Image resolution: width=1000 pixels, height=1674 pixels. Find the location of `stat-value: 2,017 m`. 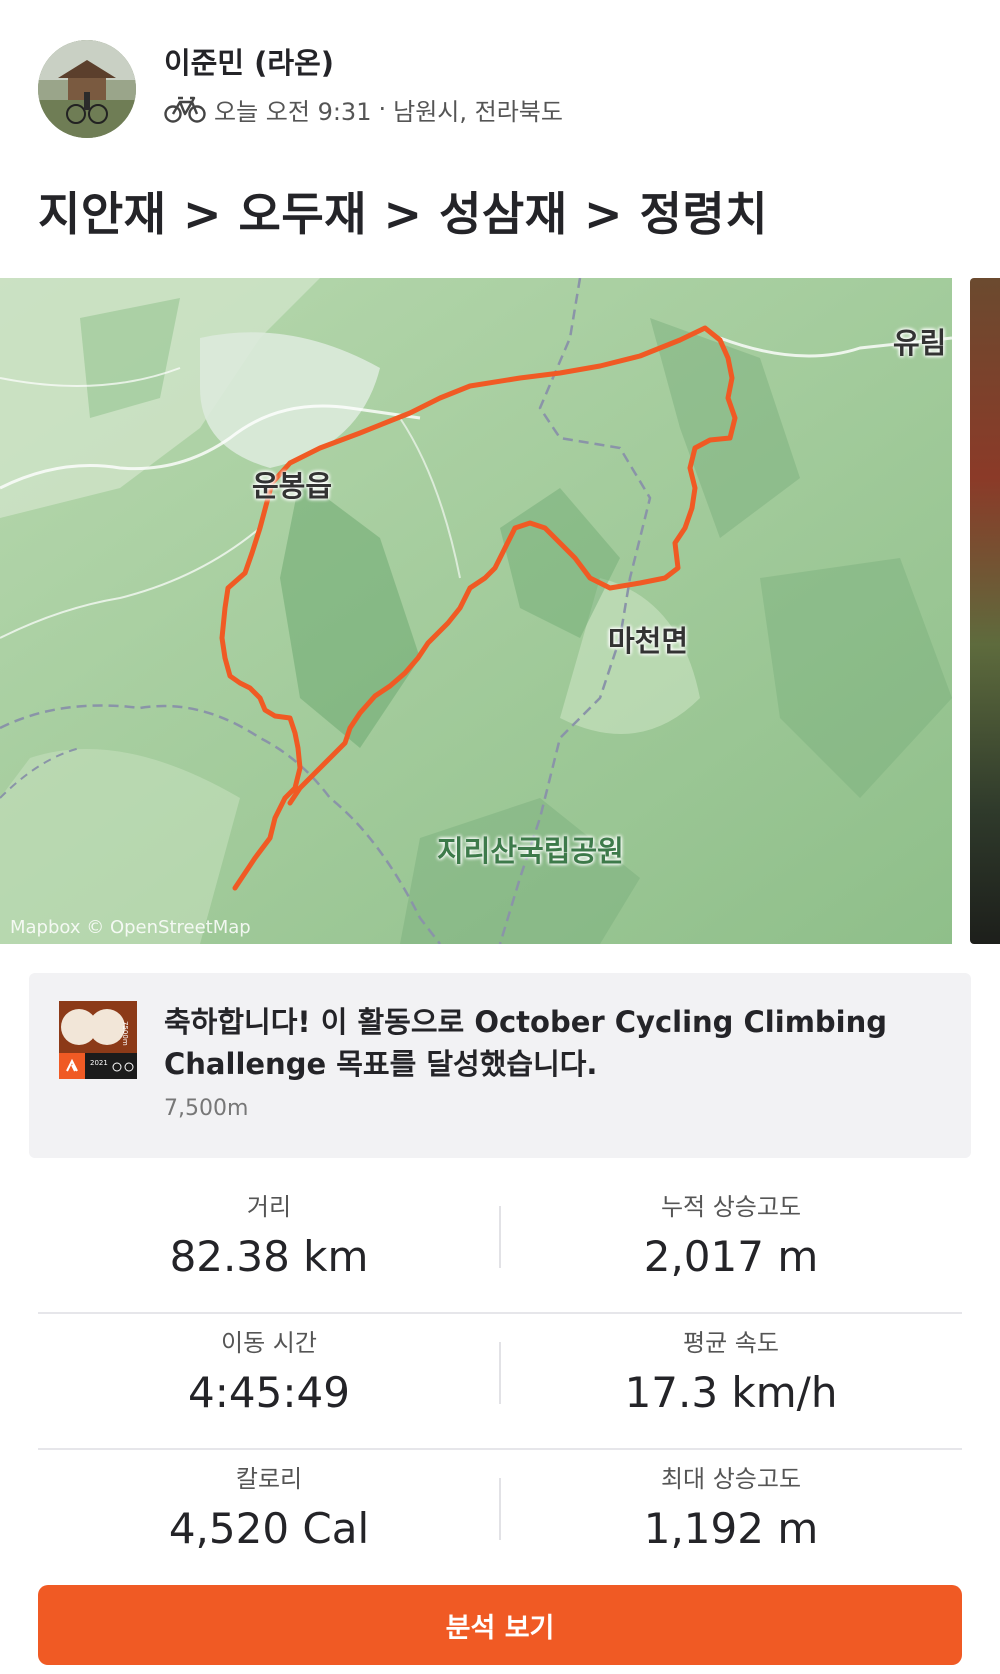

stat-value: 2,017 m is located at coordinates (731, 1256).